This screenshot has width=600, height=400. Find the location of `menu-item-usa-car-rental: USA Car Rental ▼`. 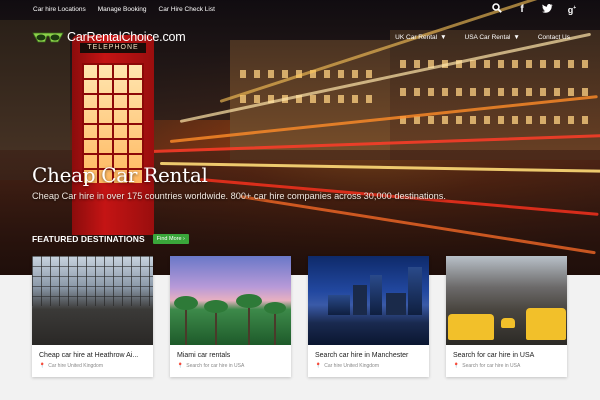

menu-item-usa-car-rental: USA Car Rental ▼ is located at coordinates (492, 37).